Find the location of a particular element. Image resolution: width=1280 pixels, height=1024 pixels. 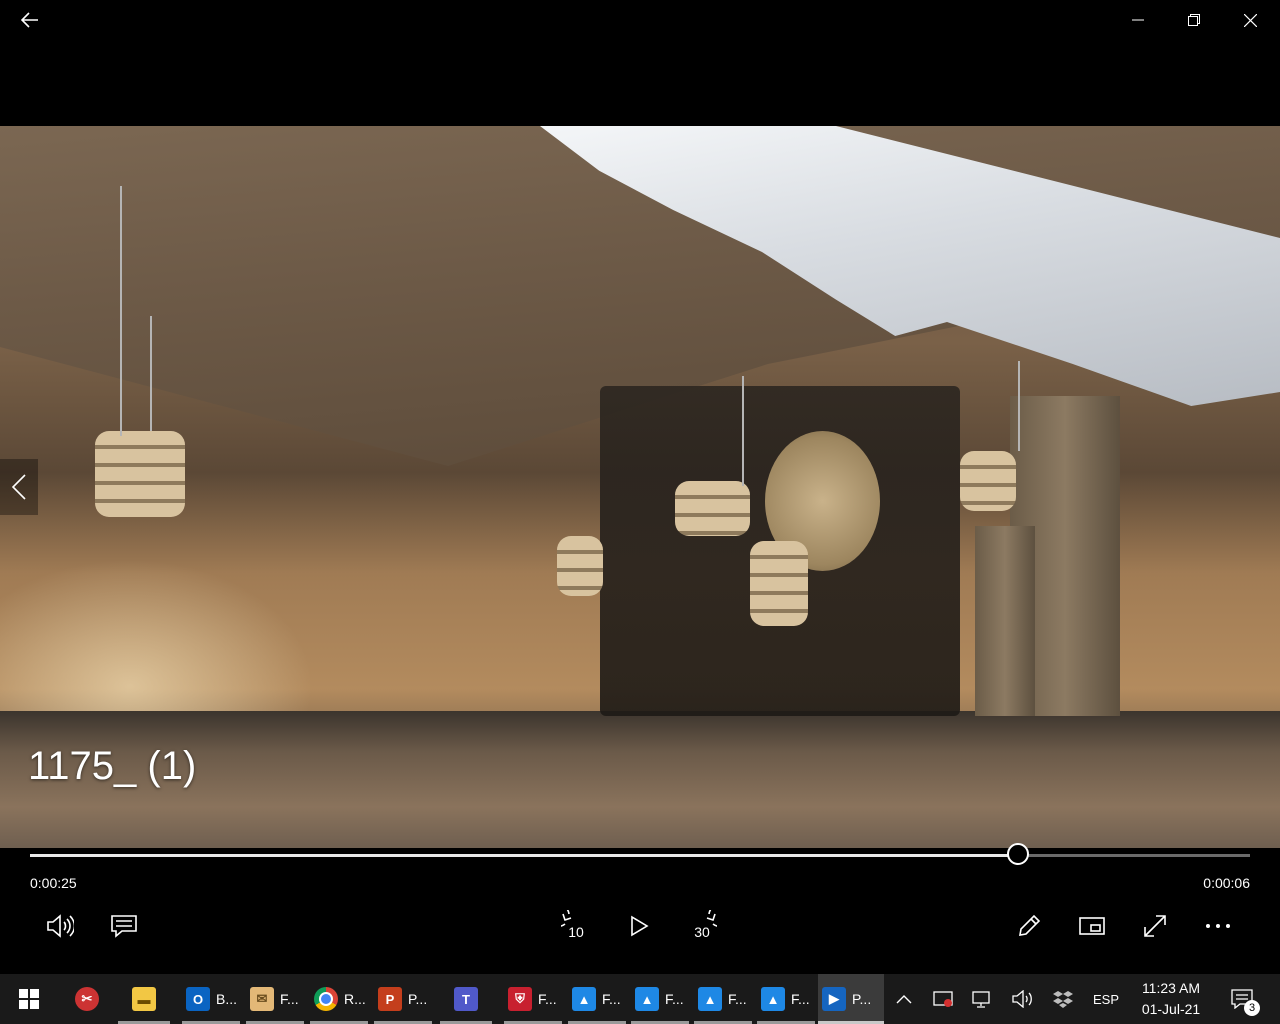

movies-tv-icon: ▶ is located at coordinates (834, 999).